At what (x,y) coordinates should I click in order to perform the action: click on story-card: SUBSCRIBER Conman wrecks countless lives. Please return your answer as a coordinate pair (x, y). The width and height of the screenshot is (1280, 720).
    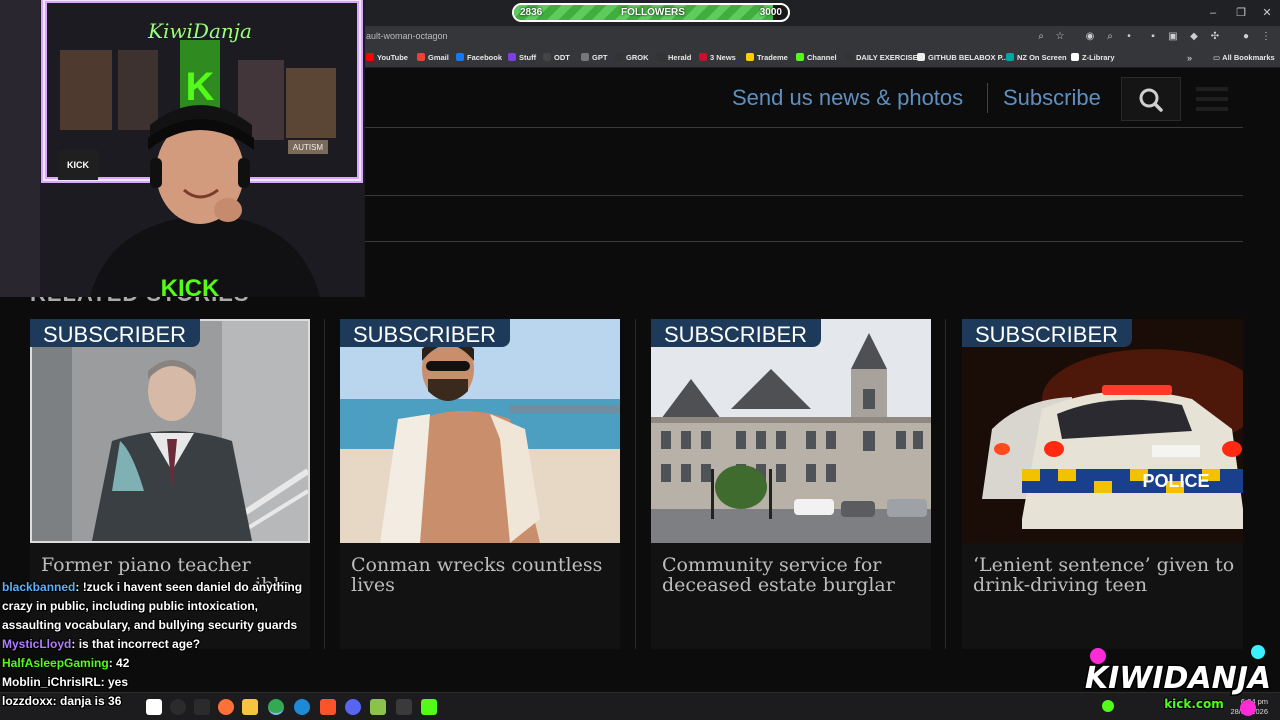
    Looking at the image, I should click on (480, 484).